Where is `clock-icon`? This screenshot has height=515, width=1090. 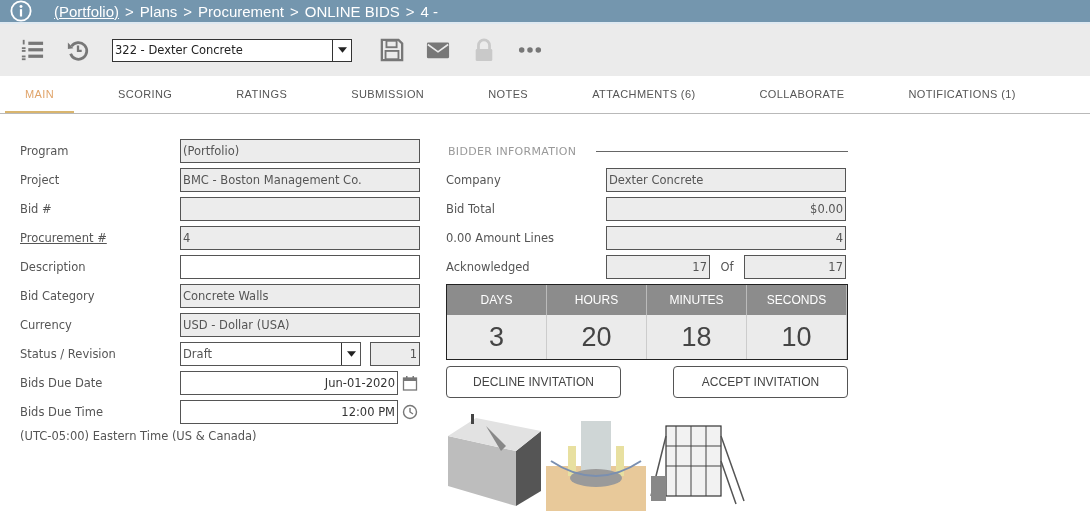 clock-icon is located at coordinates (410, 412).